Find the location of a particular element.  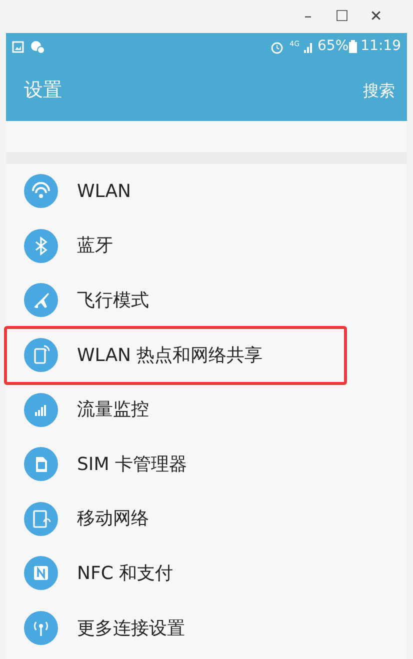

notification-icon is located at coordinates (38, 47).